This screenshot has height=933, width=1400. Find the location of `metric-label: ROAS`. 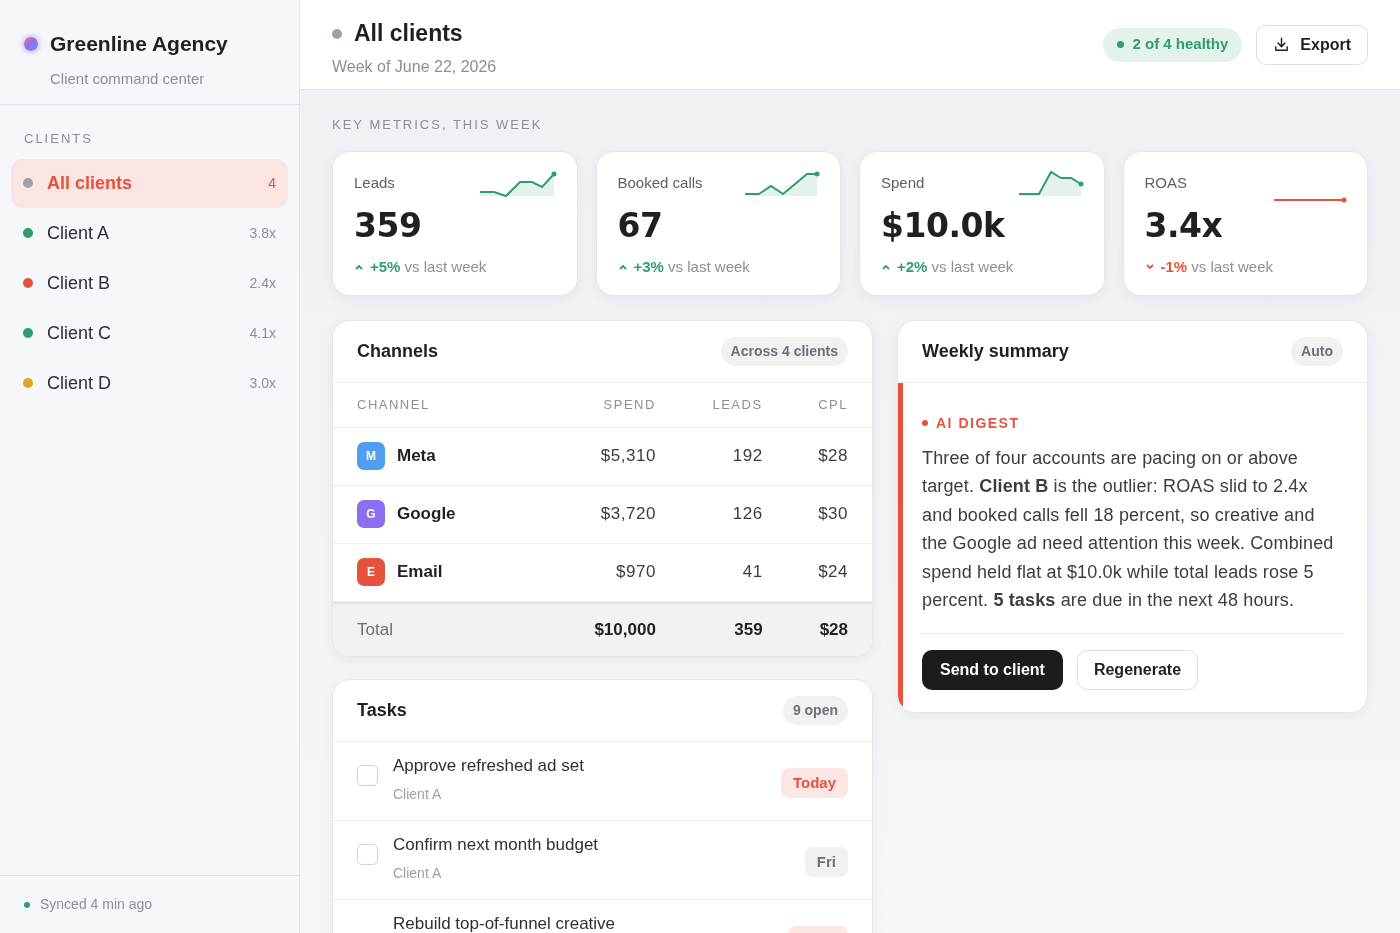

metric-label: ROAS is located at coordinates (1165, 182).